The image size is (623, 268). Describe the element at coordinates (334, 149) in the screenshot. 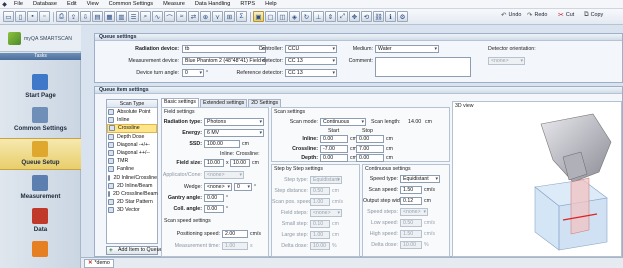

I see `crossline-start-field: -7.00` at that location.